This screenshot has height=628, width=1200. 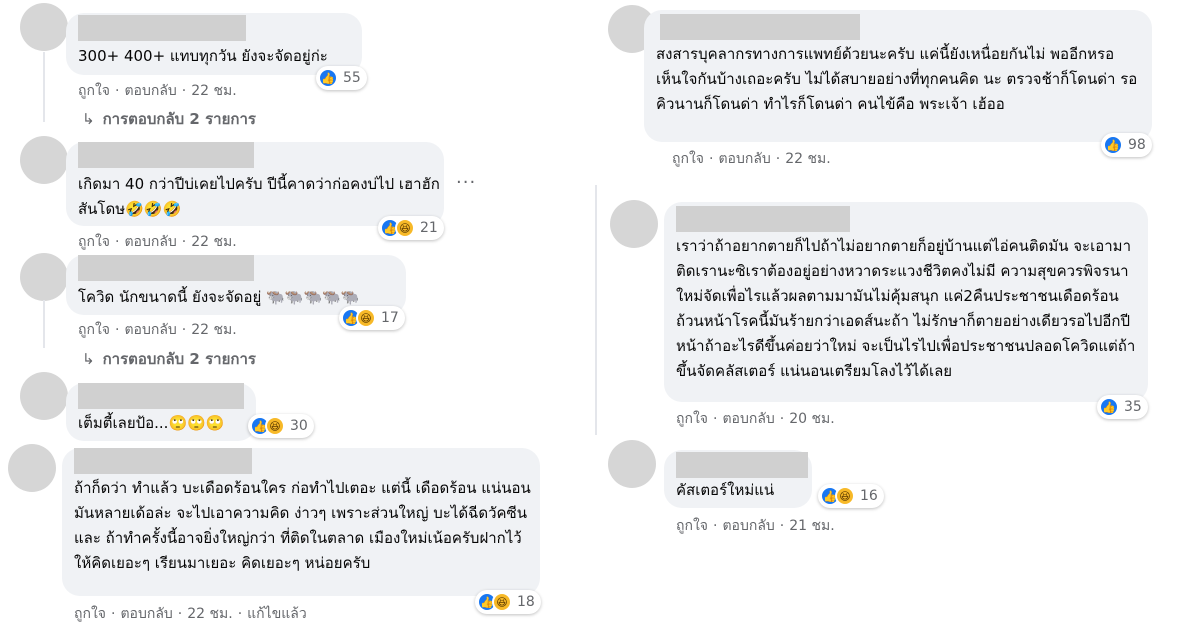 What do you see at coordinates (161, 412) in the screenshot?
I see `comment-bubble: เต็มตี้เลยป้อ...🙄🙄🙄` at bounding box center [161, 412].